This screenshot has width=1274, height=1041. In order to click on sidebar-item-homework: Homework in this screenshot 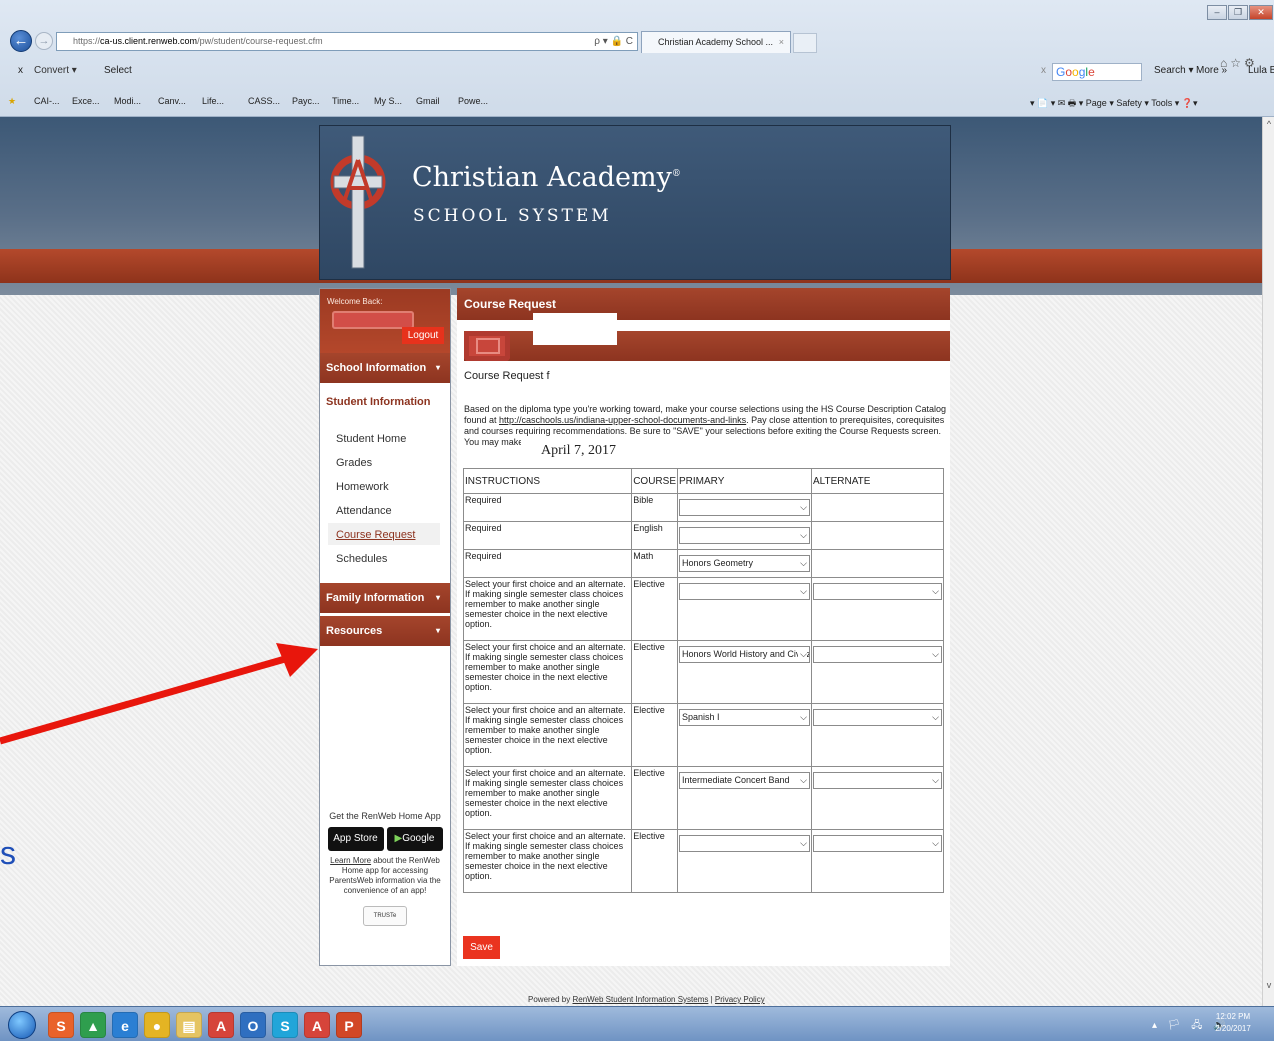, I will do `click(362, 487)`.